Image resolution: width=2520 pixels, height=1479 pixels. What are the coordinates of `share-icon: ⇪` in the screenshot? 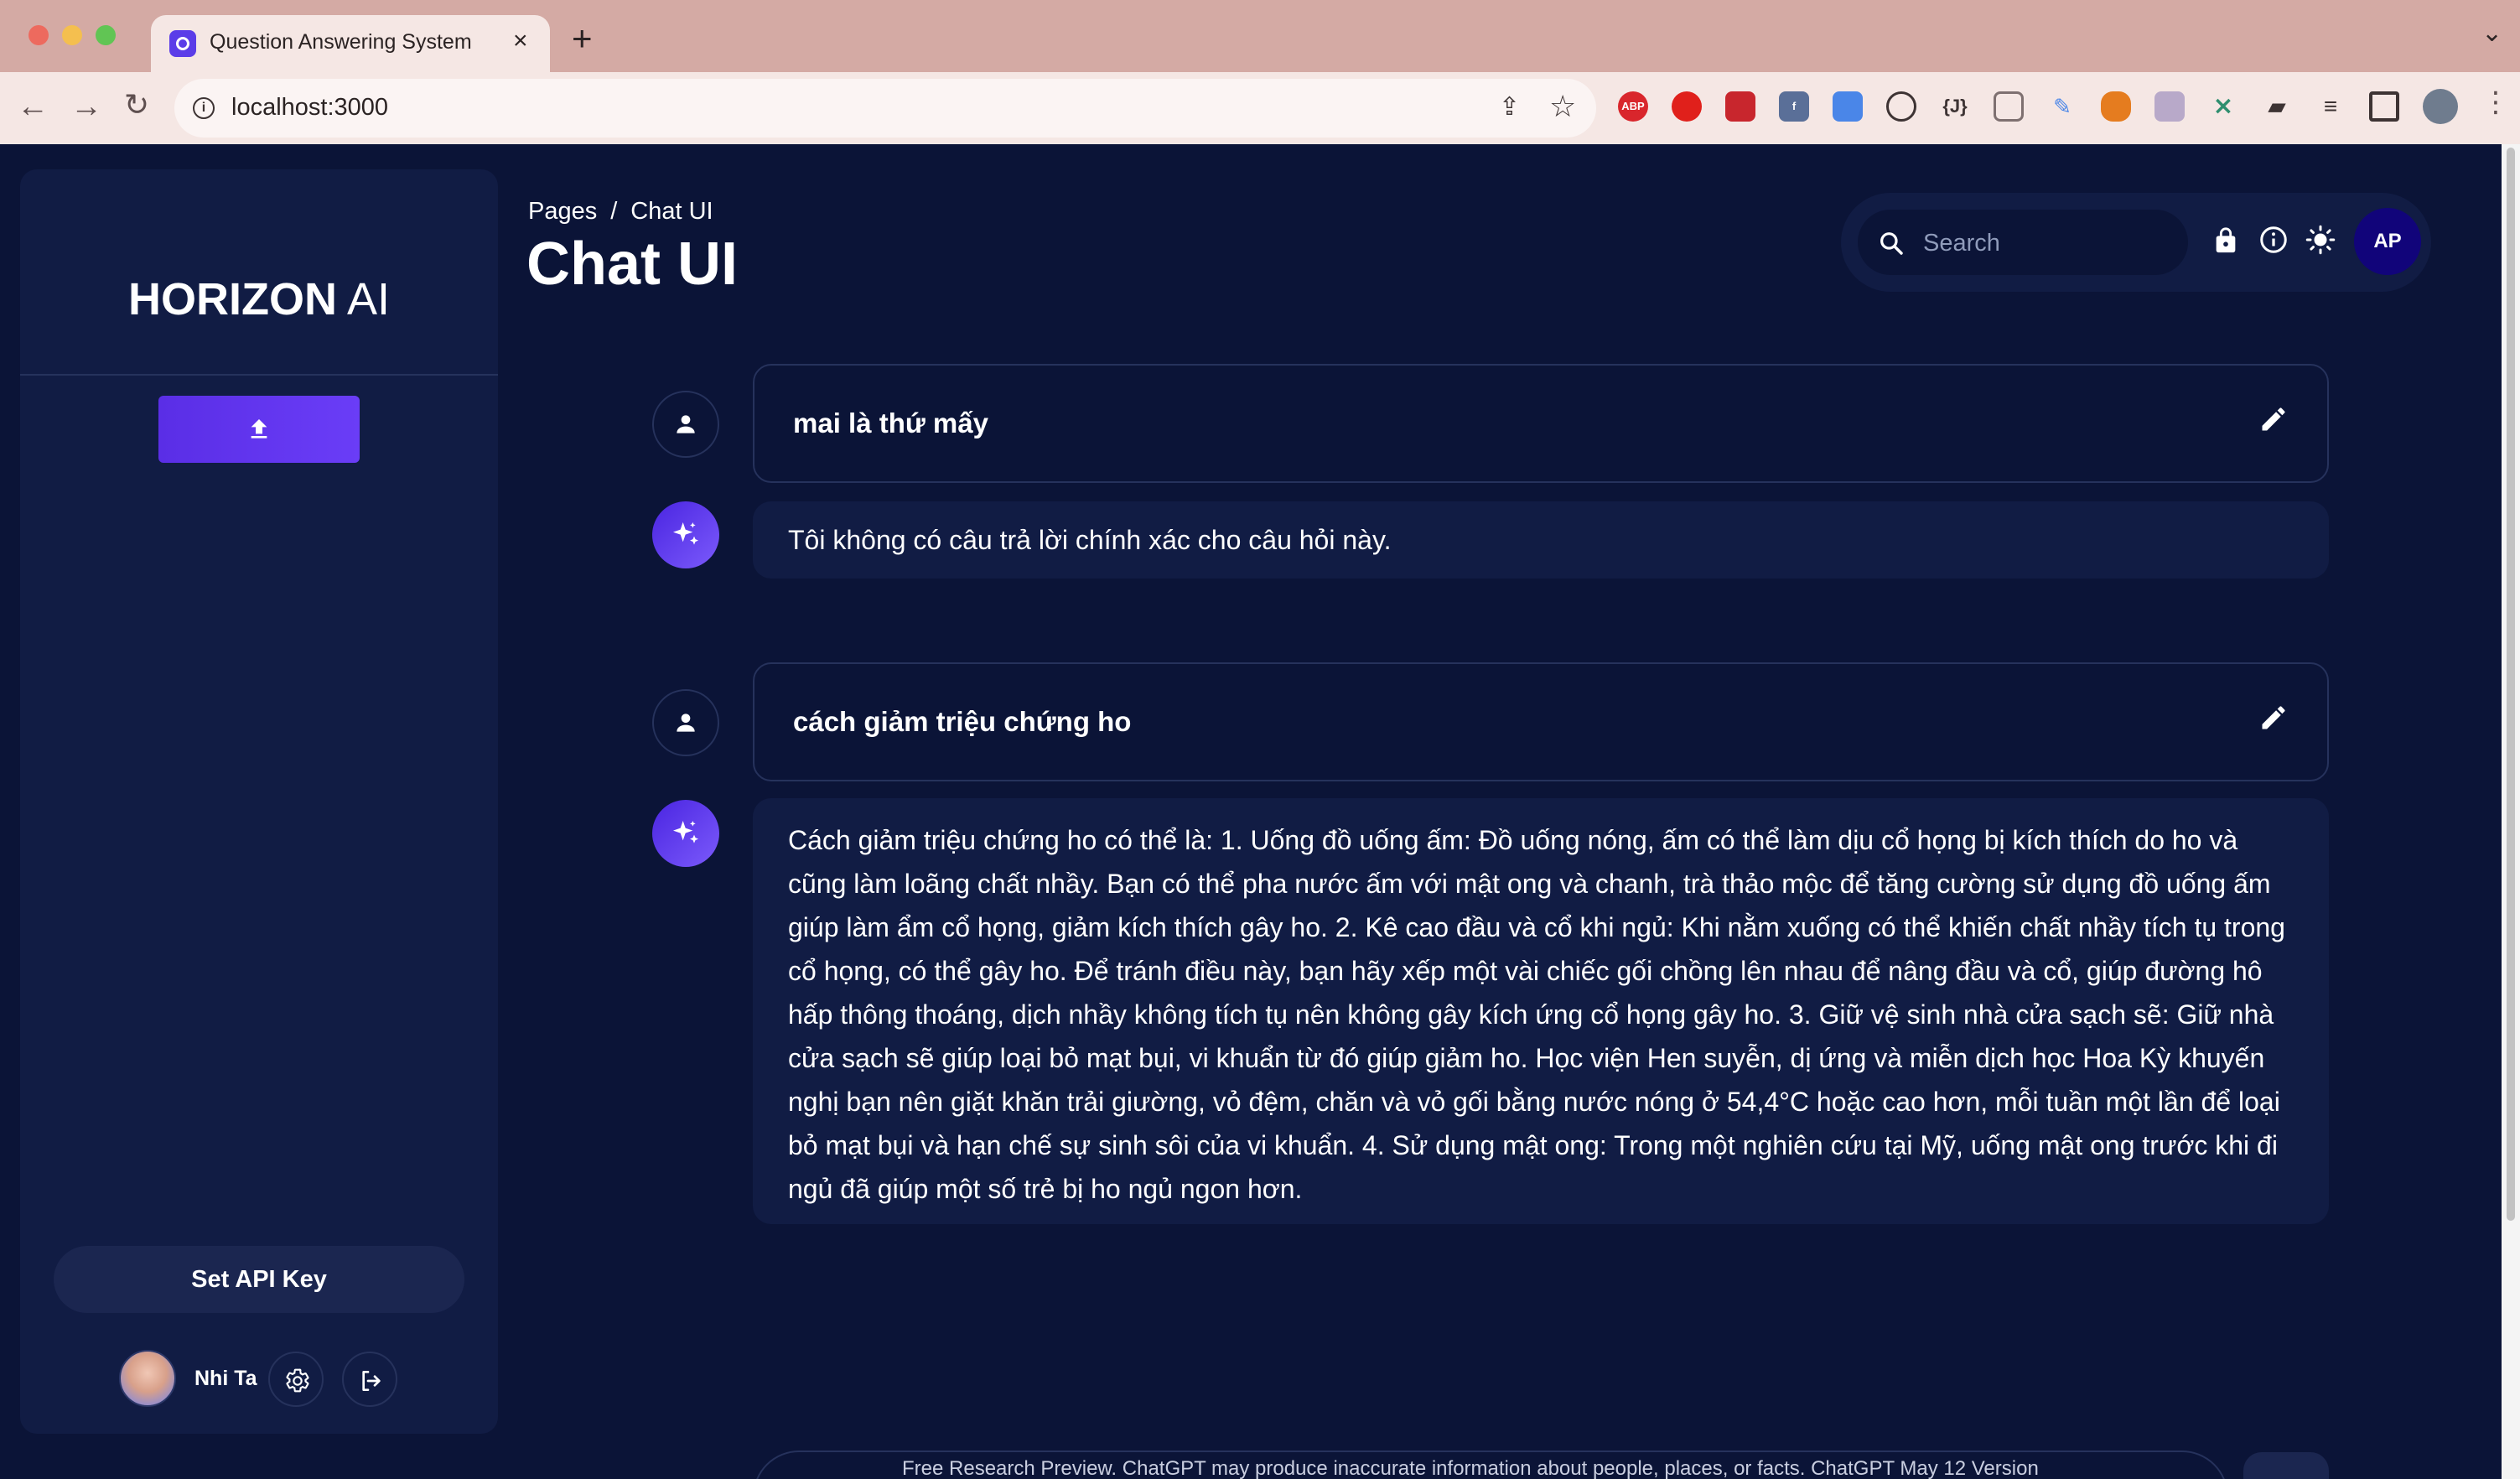 It's located at (1509, 107).